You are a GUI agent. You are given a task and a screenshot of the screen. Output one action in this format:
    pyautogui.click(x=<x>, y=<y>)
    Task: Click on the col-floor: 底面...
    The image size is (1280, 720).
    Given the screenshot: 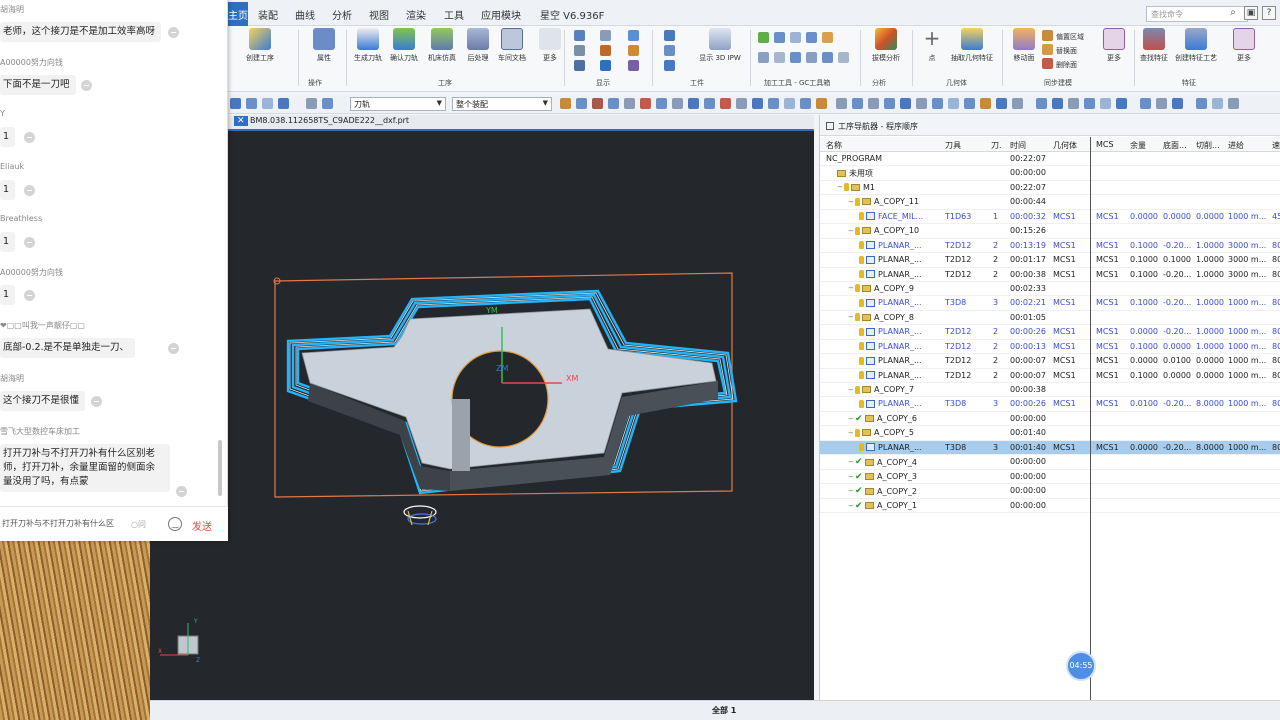 What is the action you would take?
    pyautogui.click(x=1178, y=145)
    